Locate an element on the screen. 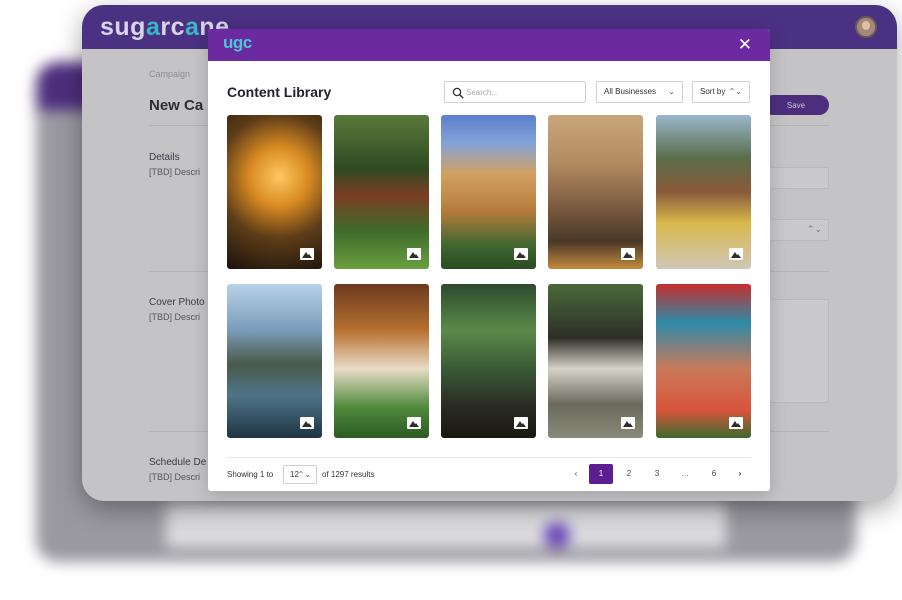  search-input is located at coordinates (524, 92).